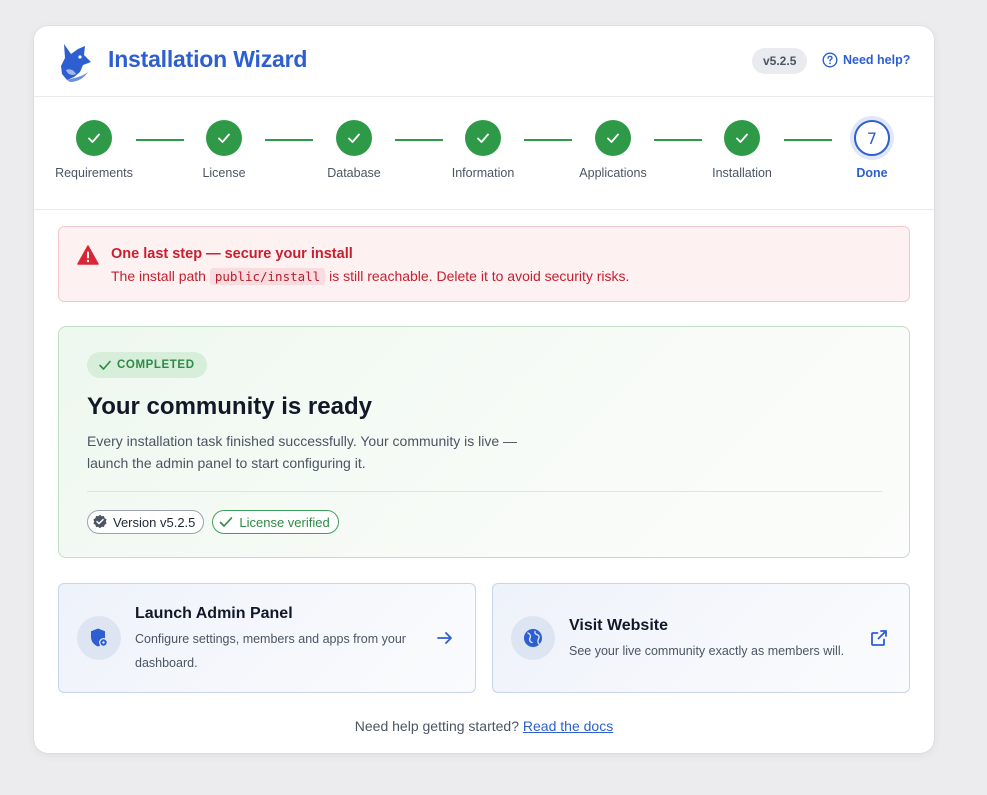  What do you see at coordinates (872, 138) in the screenshot?
I see `step-current-marker: 7` at bounding box center [872, 138].